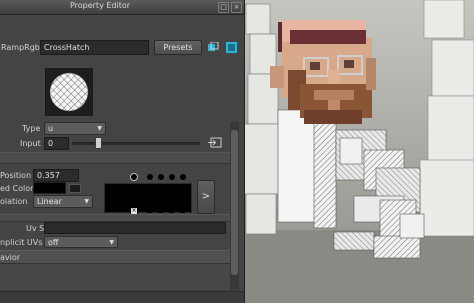  I want to click on scrollbar-thumb, so click(234, 202).